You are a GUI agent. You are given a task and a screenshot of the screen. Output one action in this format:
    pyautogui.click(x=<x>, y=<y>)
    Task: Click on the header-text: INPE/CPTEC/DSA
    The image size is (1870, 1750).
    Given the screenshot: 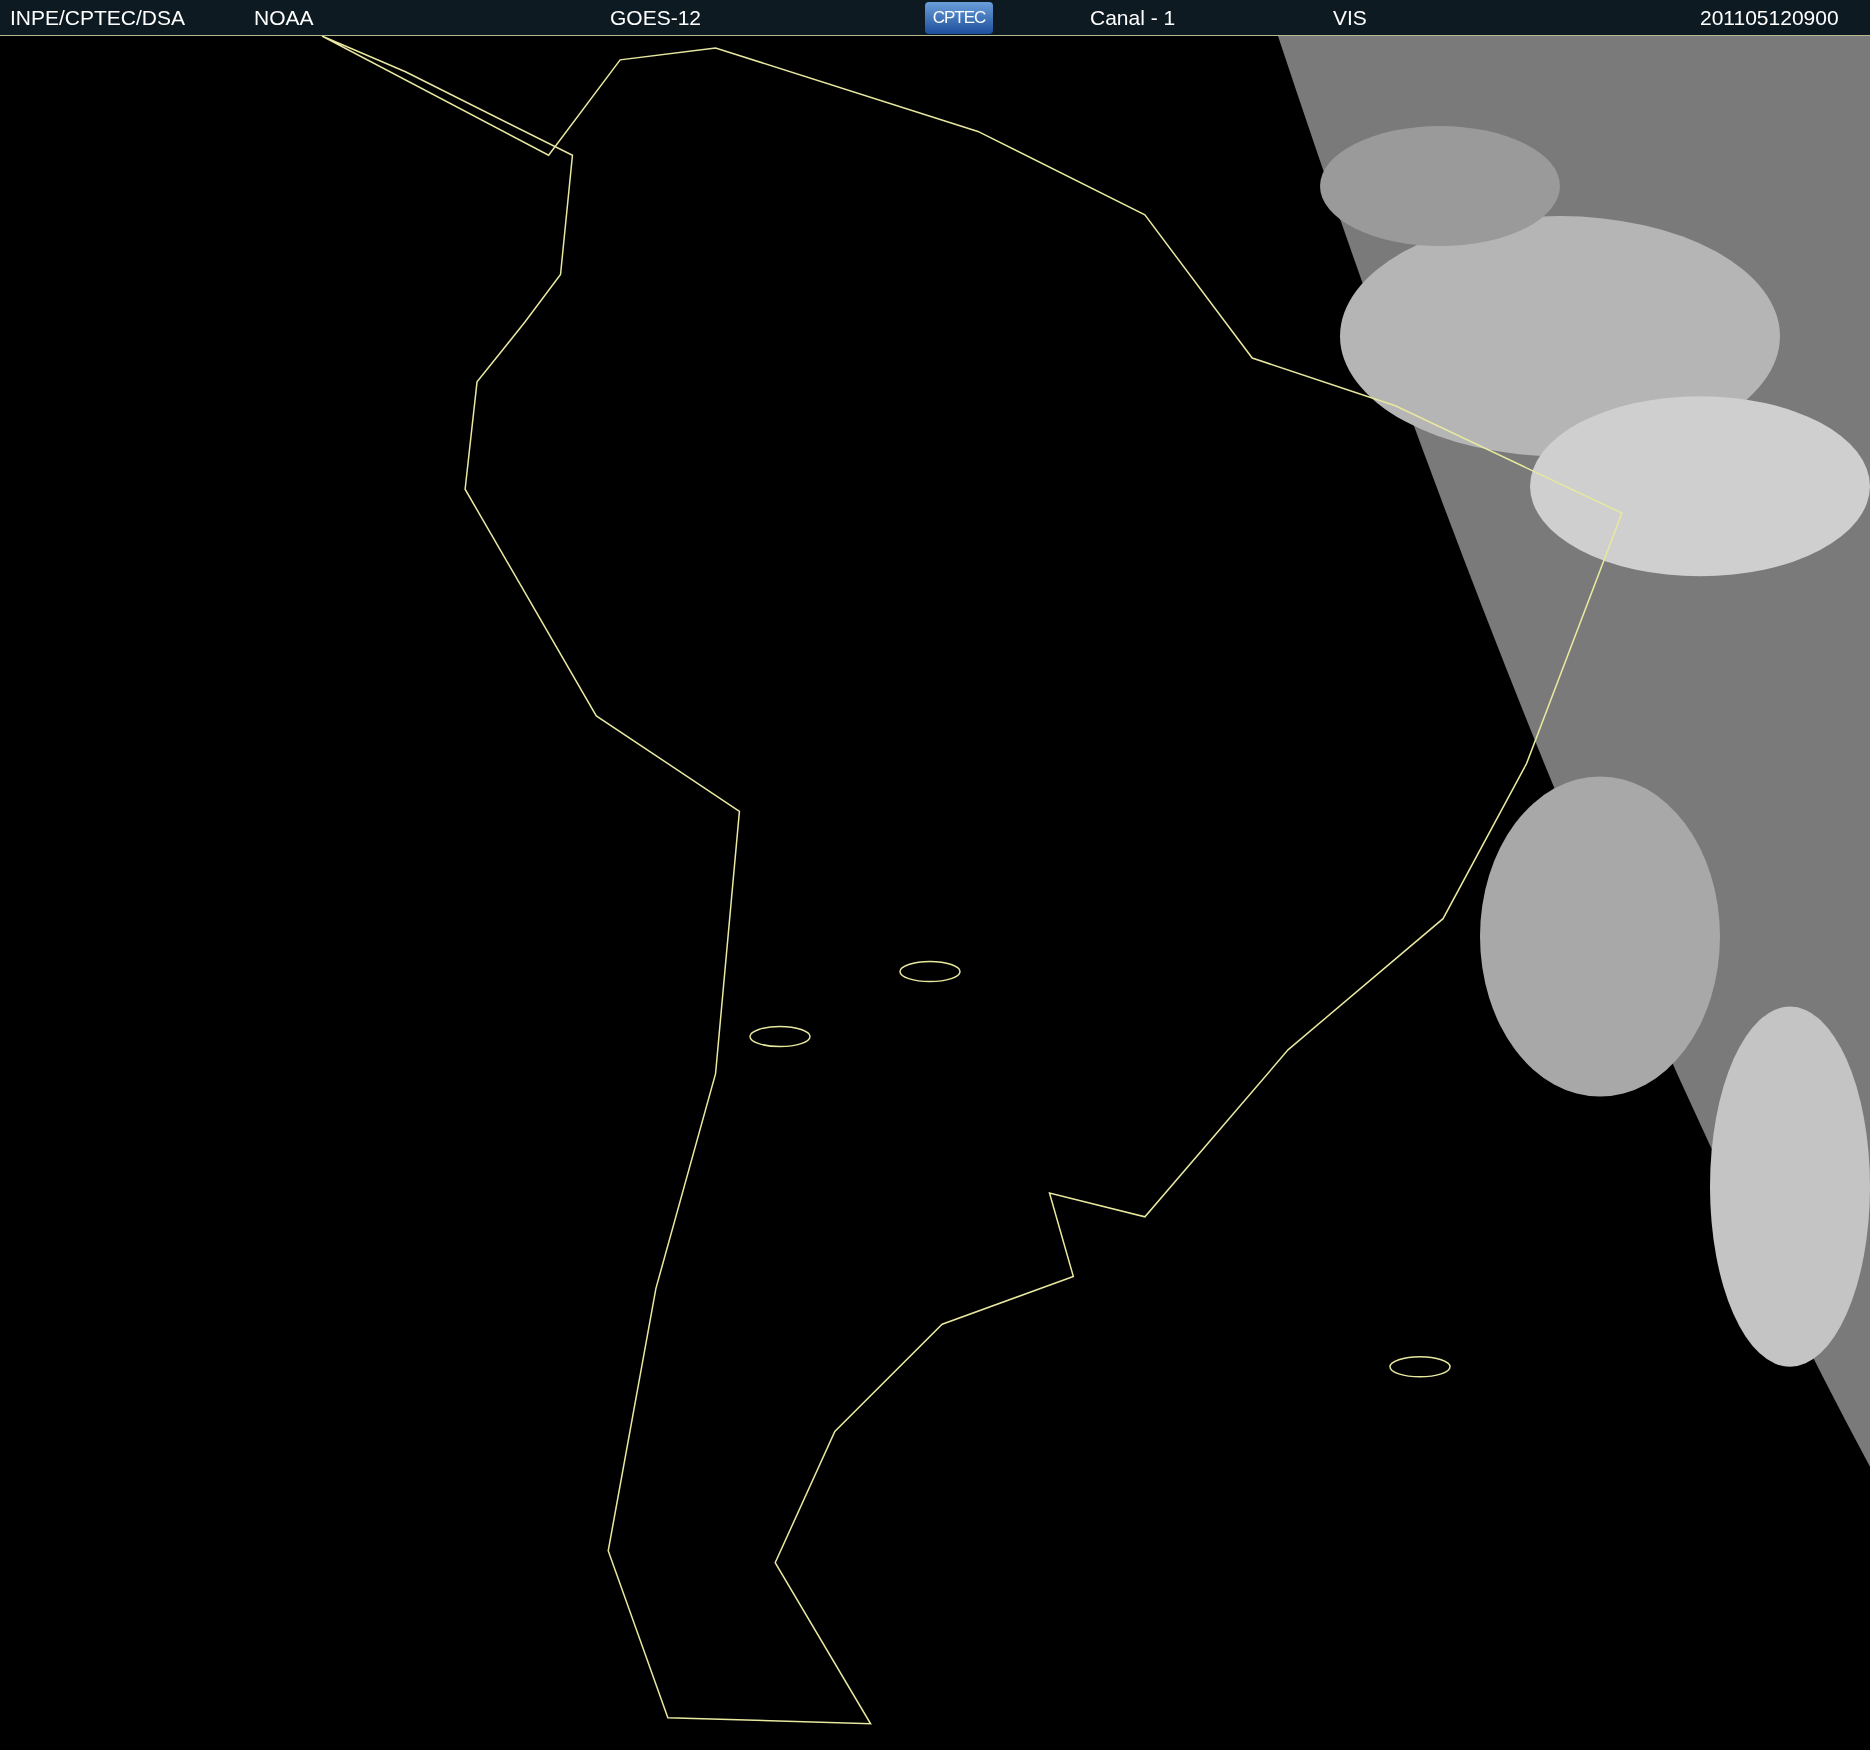 What is the action you would take?
    pyautogui.click(x=98, y=17)
    